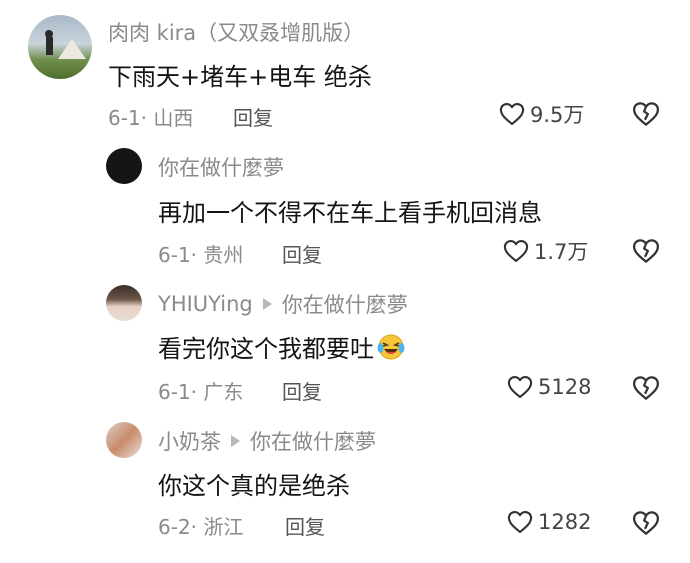 The image size is (690, 563). I want to click on like-count: 1282, so click(565, 522).